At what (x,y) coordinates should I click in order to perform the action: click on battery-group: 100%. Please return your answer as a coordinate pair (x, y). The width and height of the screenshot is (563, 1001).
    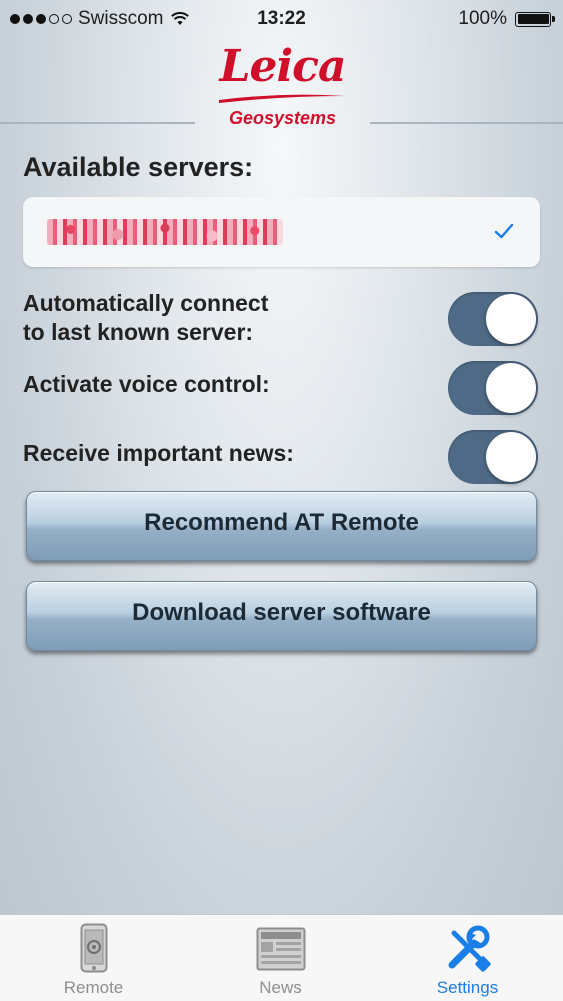
    Looking at the image, I should click on (506, 19).